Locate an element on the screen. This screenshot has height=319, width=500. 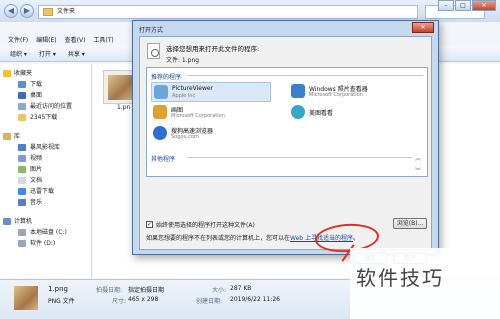
app-meitu-kankan: 美图看看 is located at coordinates (349, 113).